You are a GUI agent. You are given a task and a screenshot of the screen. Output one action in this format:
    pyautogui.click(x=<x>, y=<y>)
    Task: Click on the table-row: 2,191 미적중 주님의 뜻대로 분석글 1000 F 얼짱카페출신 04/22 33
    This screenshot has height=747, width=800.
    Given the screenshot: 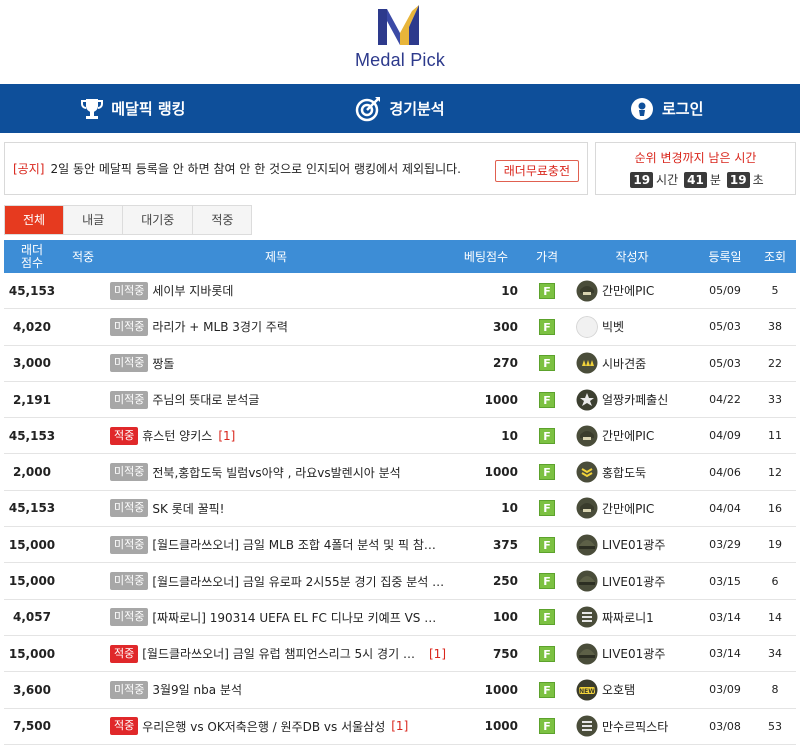 What is the action you would take?
    pyautogui.click(x=400, y=400)
    